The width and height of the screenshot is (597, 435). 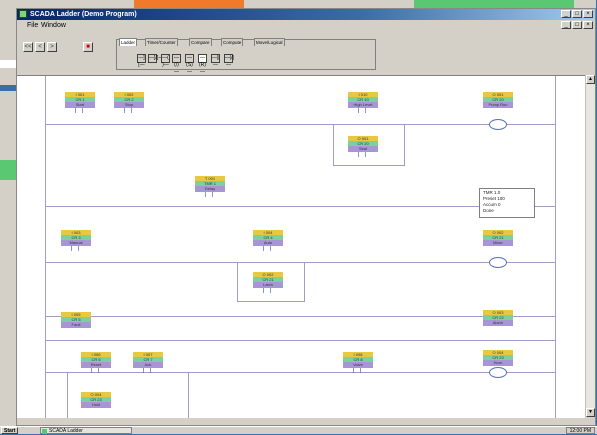 I want to click on vertical-scrollbar: ▲ ▼, so click(x=590, y=246).